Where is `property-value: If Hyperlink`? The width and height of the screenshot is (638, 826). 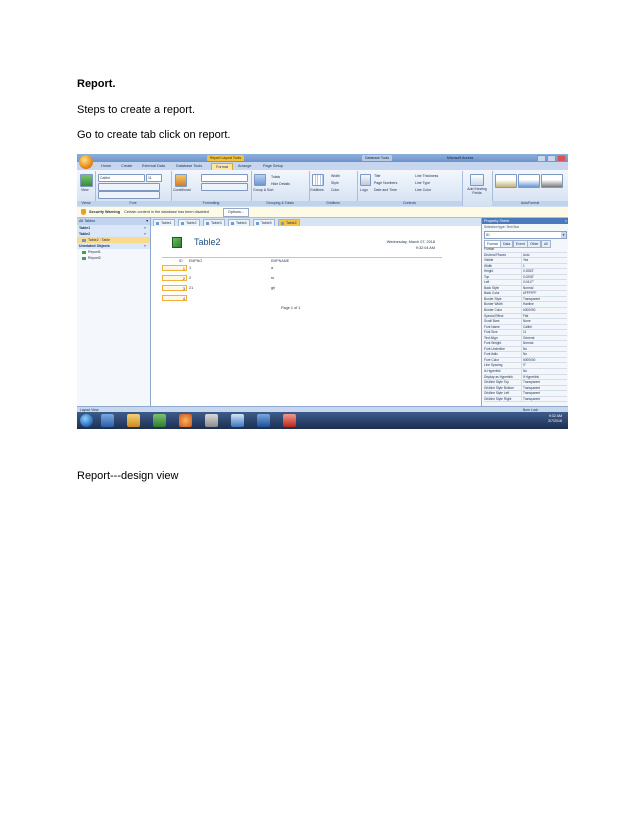
property-value: If Hyperlink is located at coordinates (530, 377).